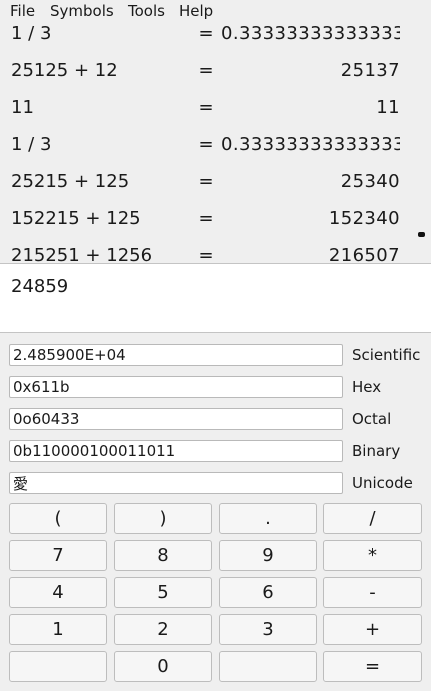  Describe the element at coordinates (367, 387) in the screenshot. I see `hex-label: Hex` at that location.